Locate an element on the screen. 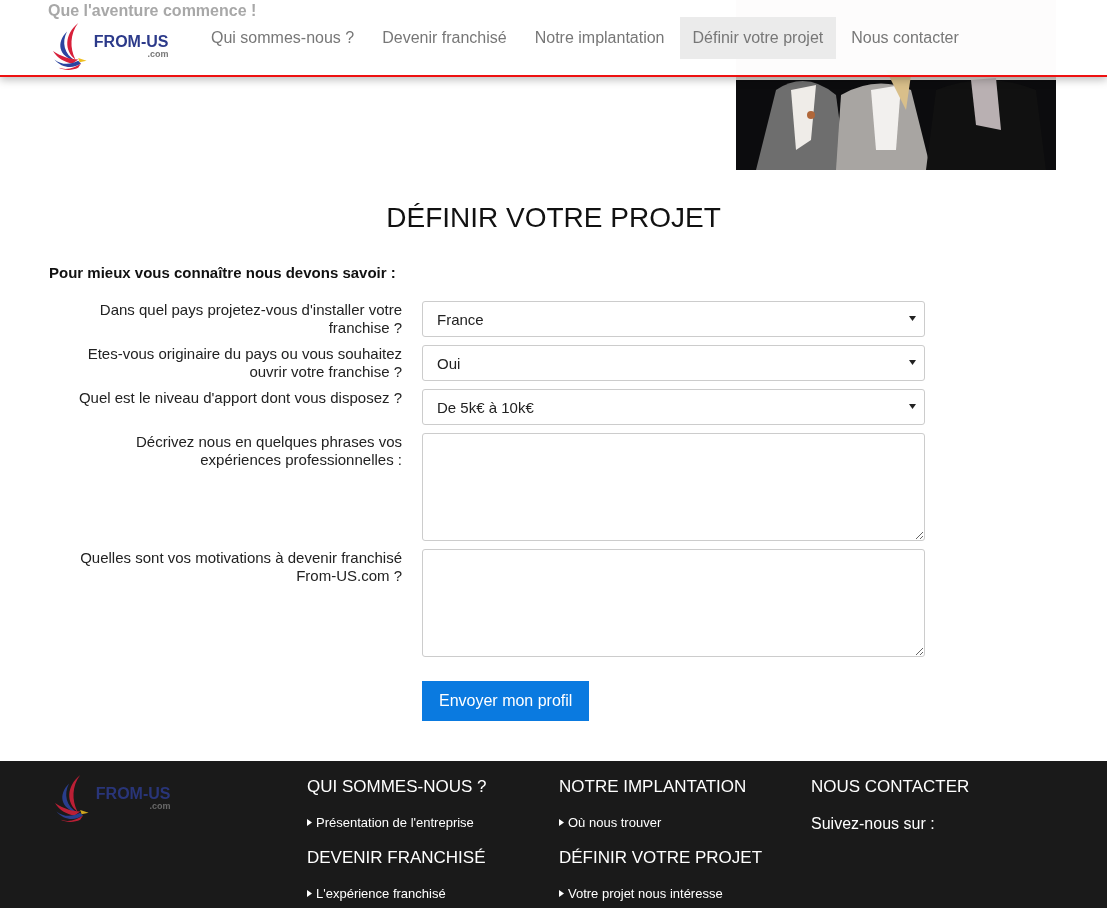 This screenshot has height=908, width=1107. footer-link: L'expérience franchisé is located at coordinates (433, 893).